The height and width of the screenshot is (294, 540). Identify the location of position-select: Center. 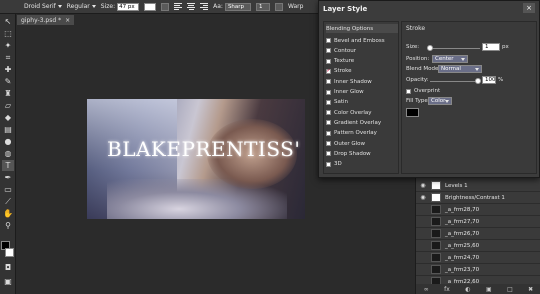
(450, 59).